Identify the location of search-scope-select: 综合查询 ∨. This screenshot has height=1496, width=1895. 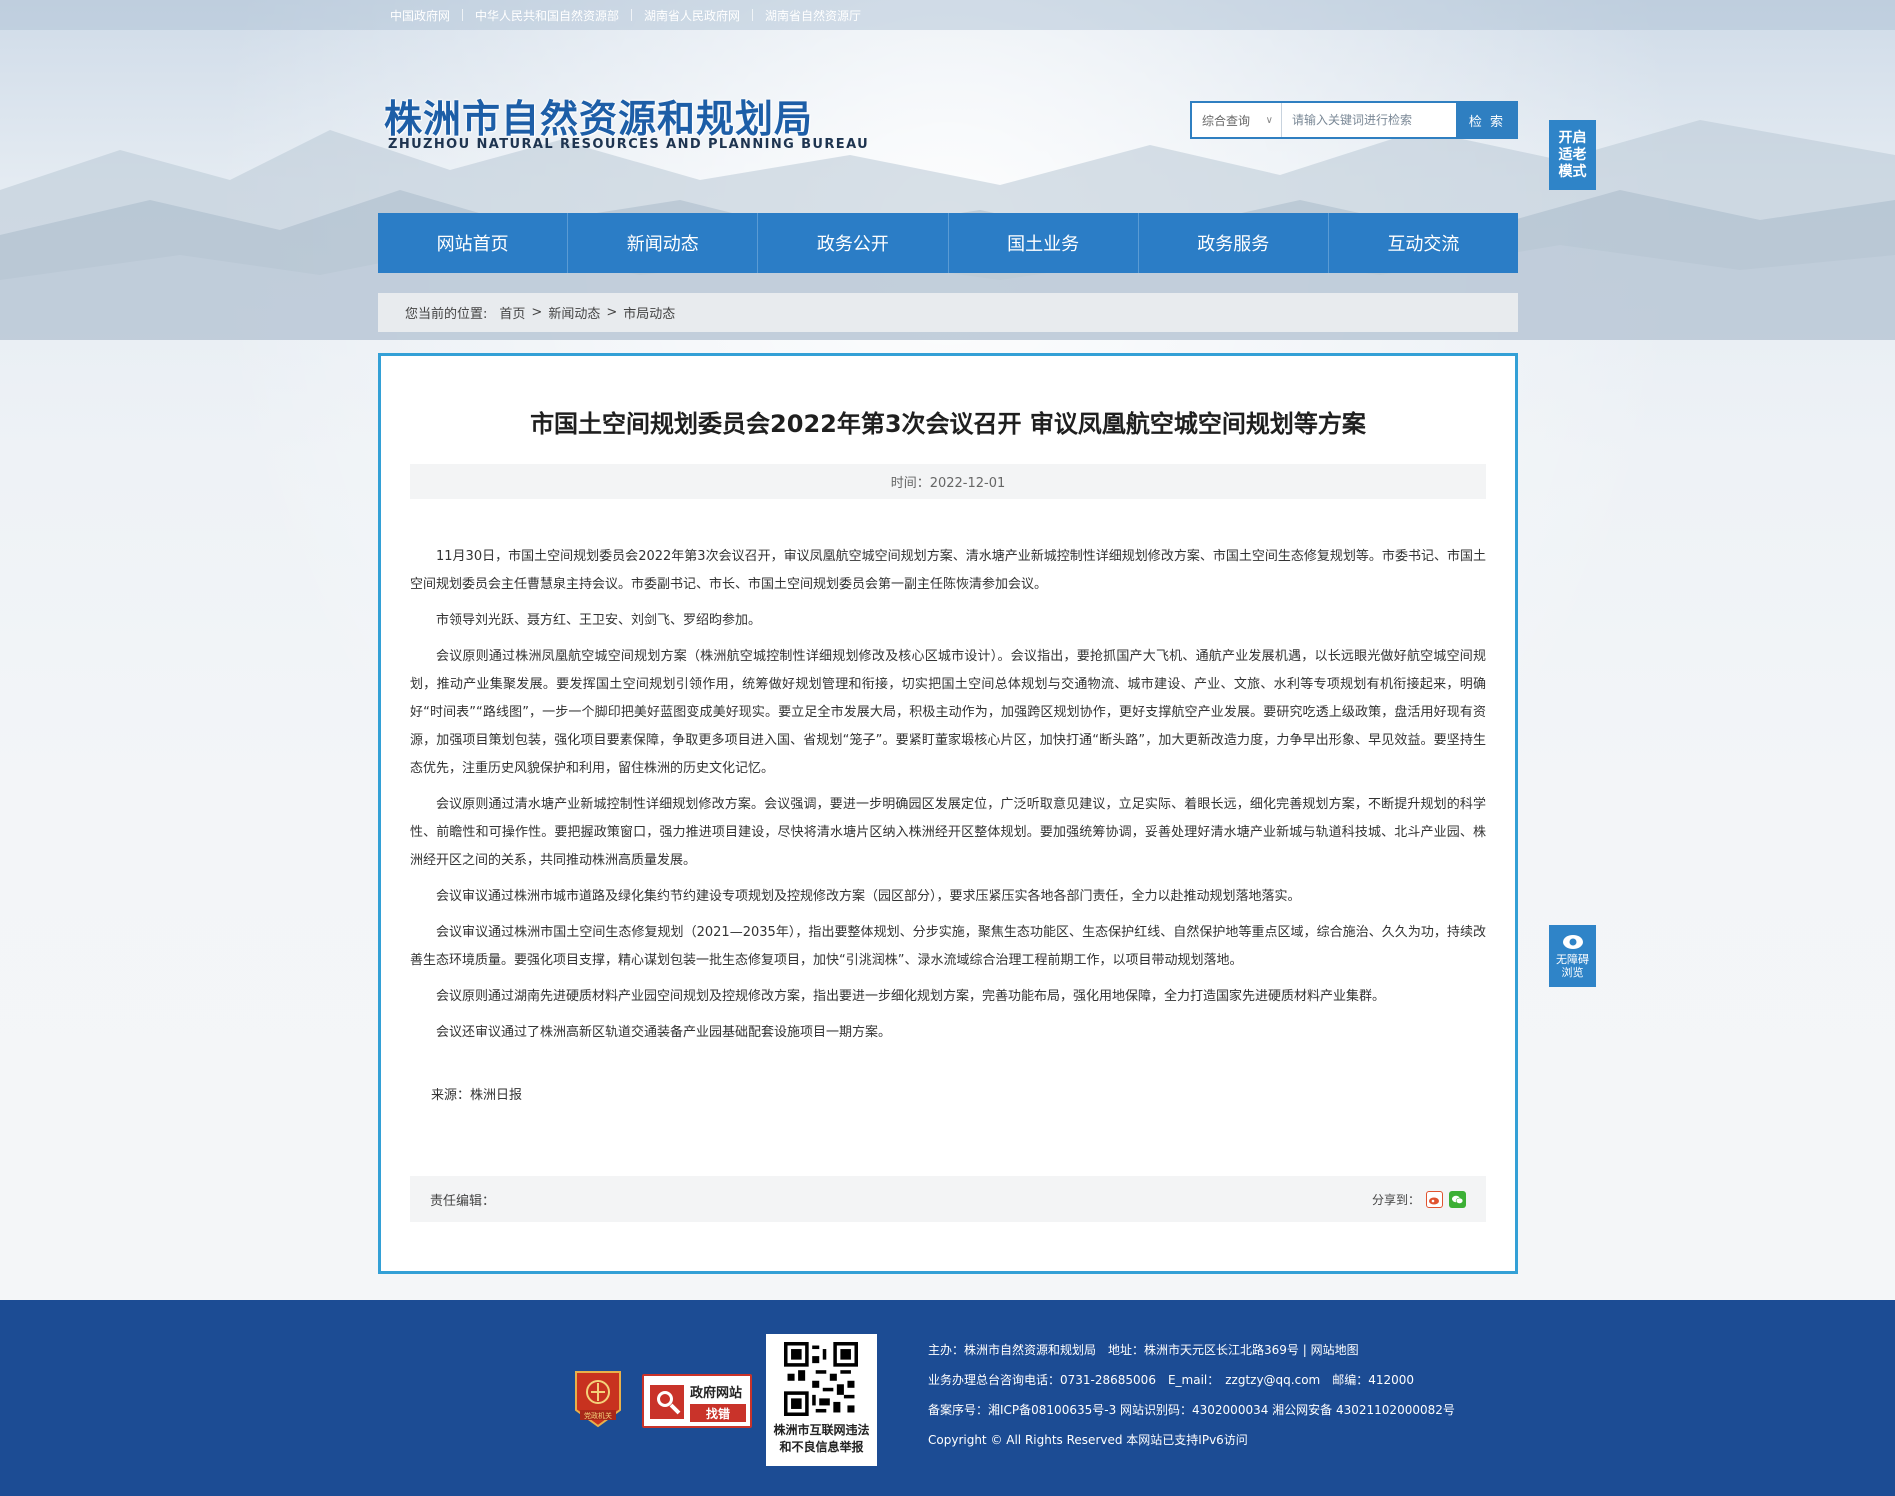
(1237, 120).